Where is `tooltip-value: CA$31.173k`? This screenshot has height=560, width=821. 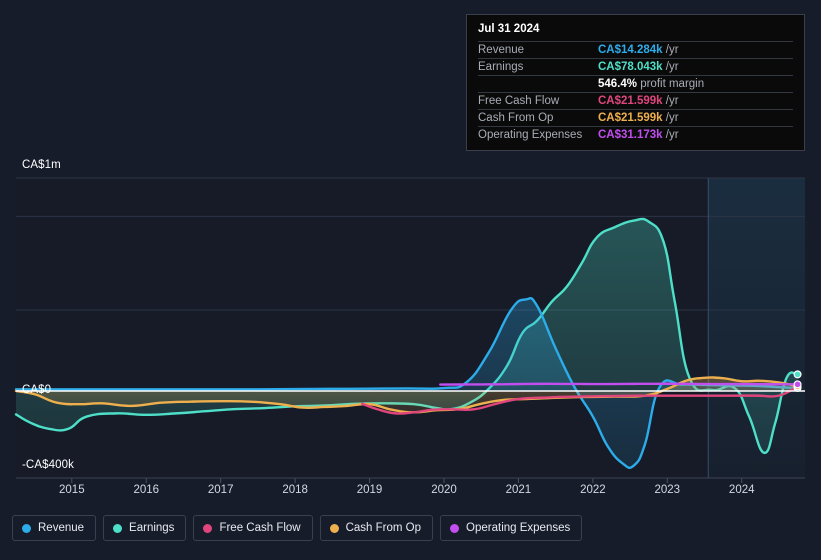 tooltip-value: CA$31.173k is located at coordinates (630, 135).